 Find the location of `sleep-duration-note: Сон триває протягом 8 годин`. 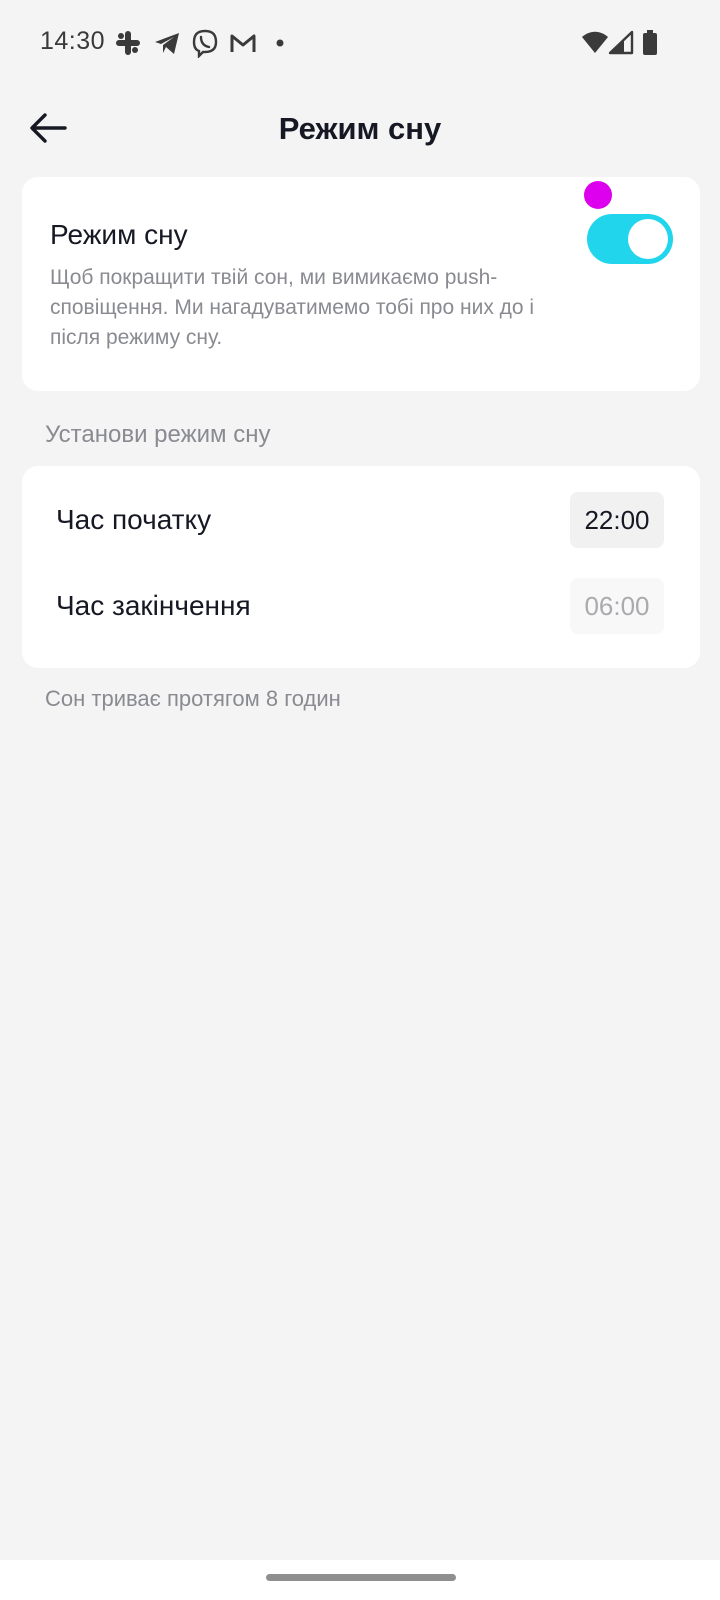

sleep-duration-note: Сон триває протягом 8 годин is located at coordinates (193, 698).